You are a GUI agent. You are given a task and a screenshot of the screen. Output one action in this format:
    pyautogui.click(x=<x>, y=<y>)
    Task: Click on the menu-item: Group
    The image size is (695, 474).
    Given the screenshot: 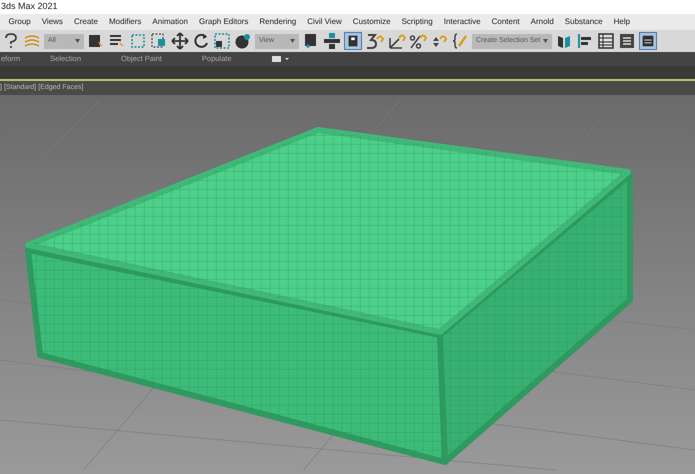 What is the action you would take?
    pyautogui.click(x=19, y=22)
    